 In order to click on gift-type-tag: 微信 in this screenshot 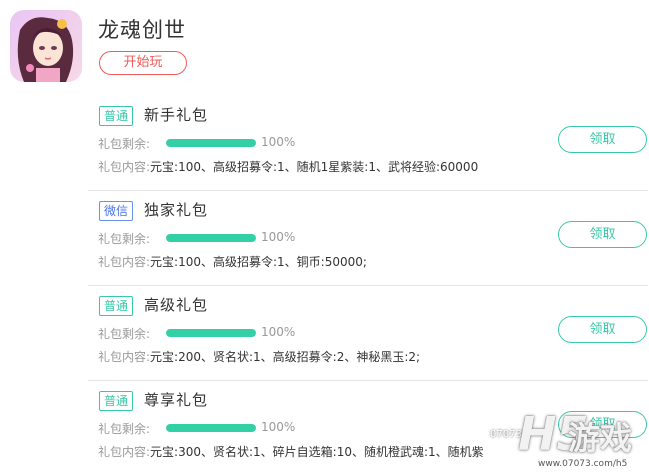, I will do `click(116, 211)`.